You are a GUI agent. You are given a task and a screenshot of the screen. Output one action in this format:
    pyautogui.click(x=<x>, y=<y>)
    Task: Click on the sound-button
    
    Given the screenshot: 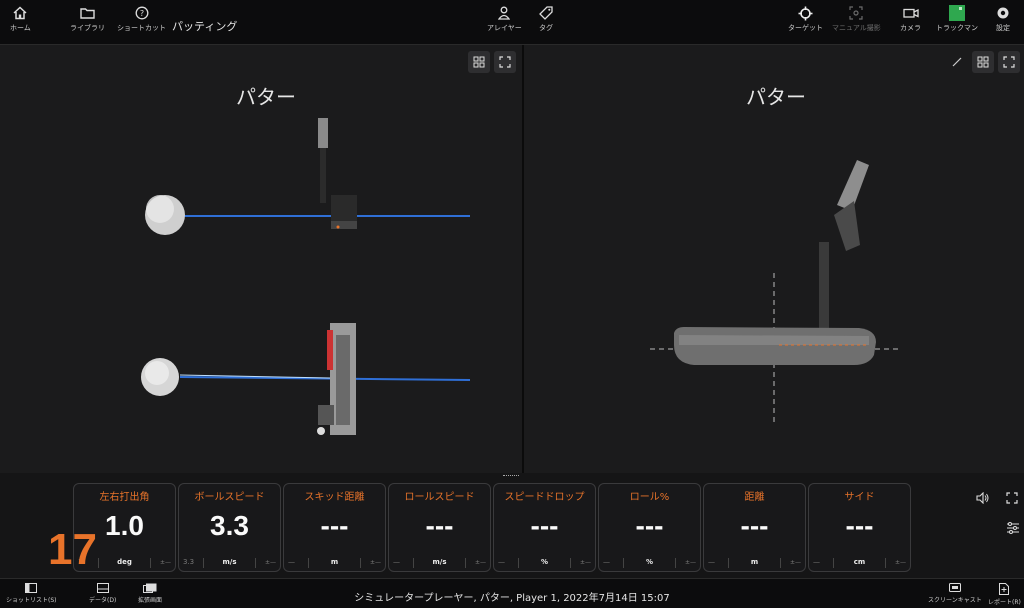 What is the action you would take?
    pyautogui.click(x=983, y=498)
    